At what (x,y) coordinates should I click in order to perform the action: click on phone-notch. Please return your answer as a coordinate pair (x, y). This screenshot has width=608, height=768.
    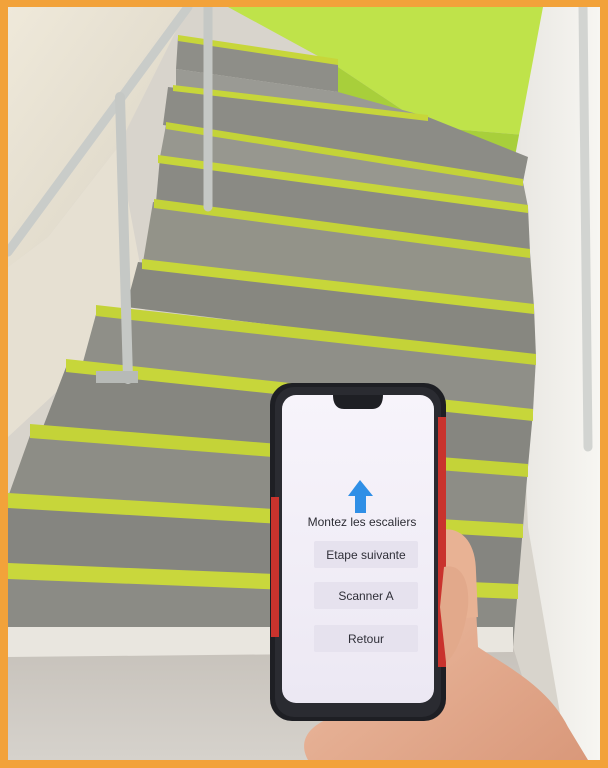
    Looking at the image, I should click on (358, 402).